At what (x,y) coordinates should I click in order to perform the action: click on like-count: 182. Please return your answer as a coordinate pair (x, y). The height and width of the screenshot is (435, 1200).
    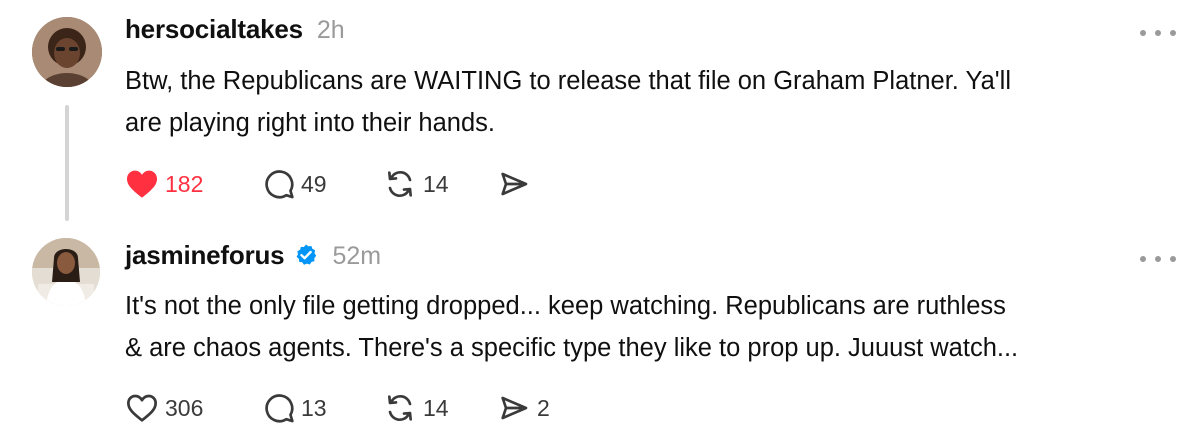
    Looking at the image, I should click on (184, 183).